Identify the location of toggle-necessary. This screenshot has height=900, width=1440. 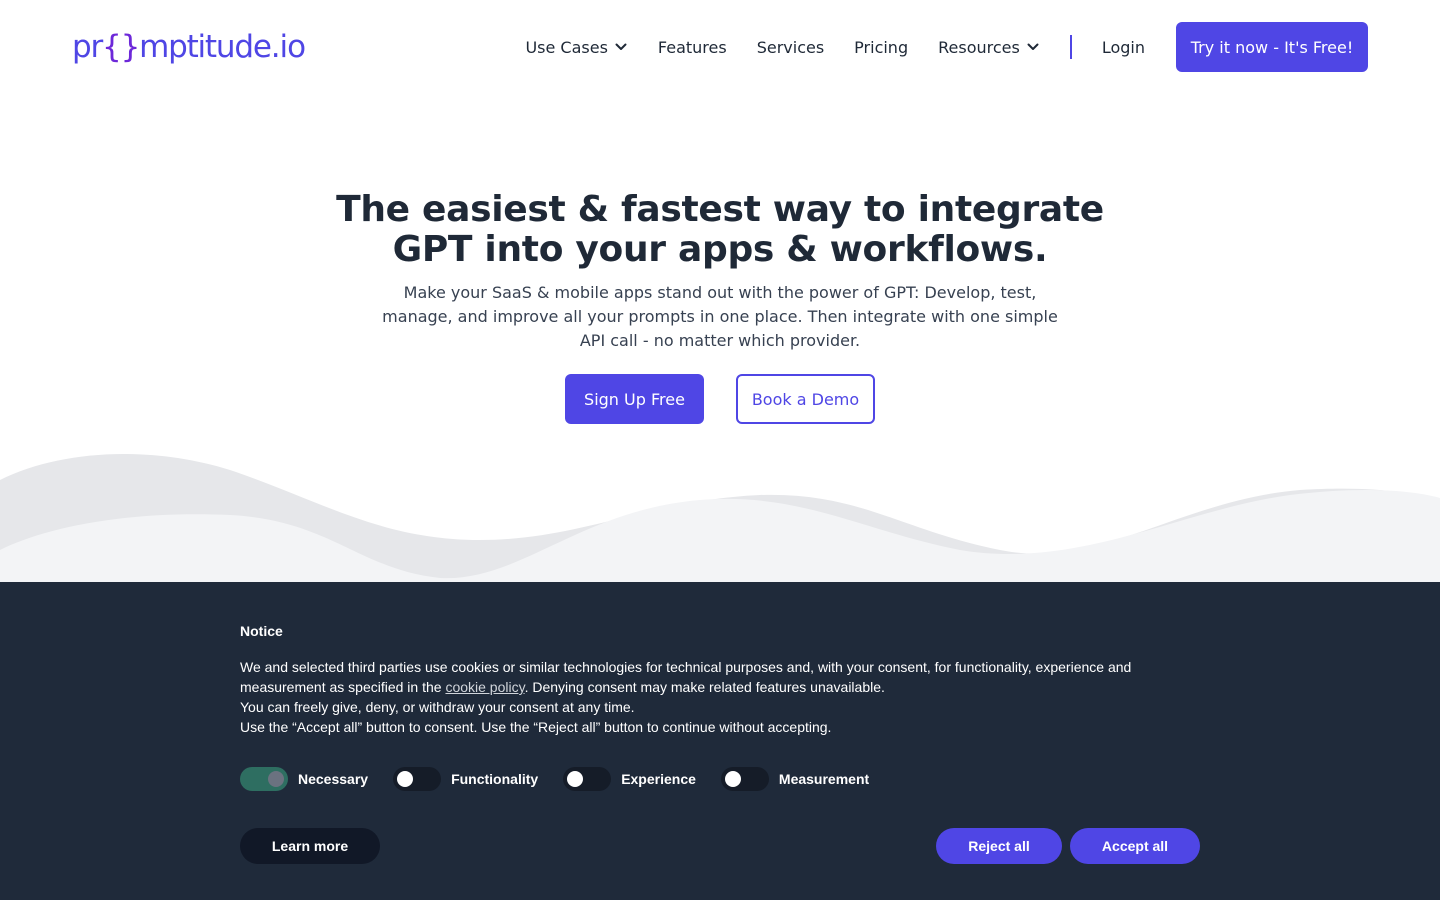
(264, 779).